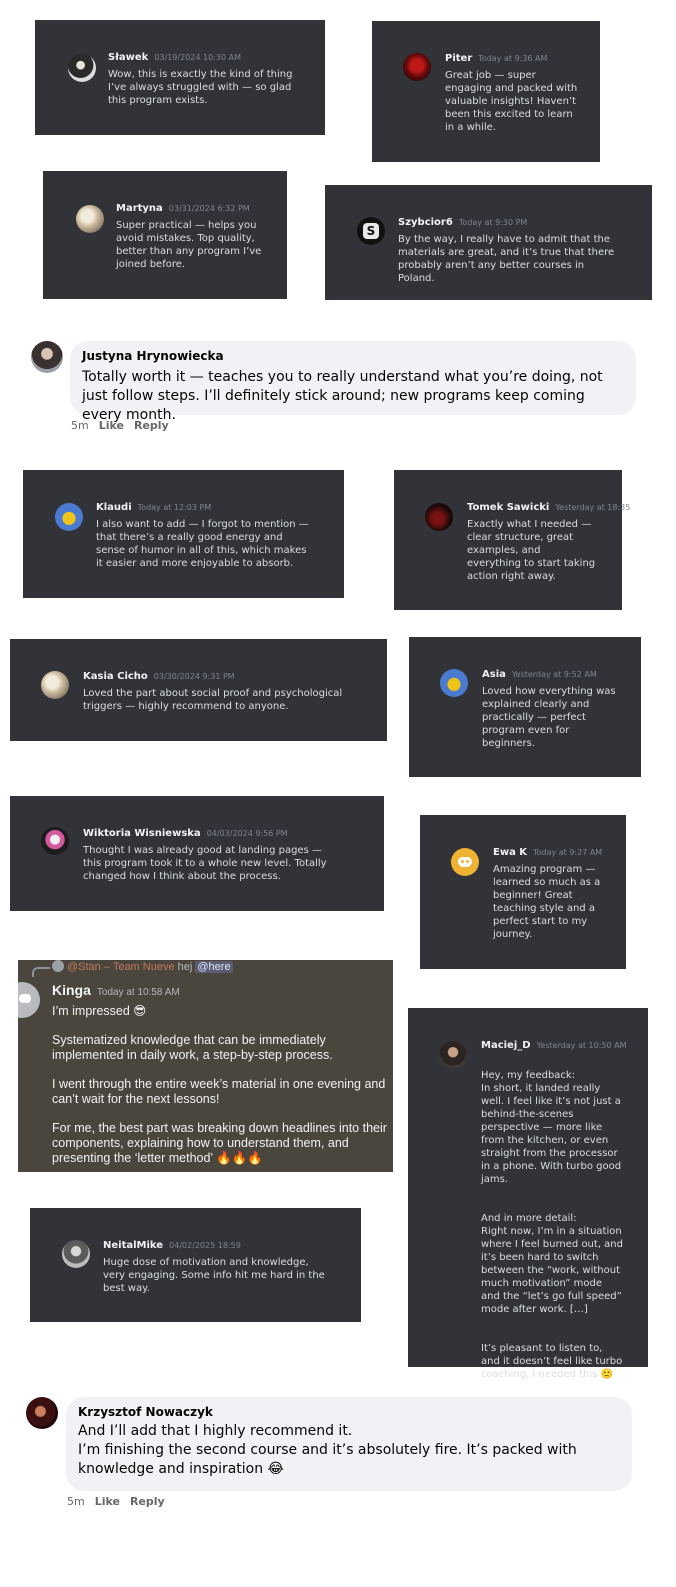  I want to click on timestamp: Today at 9:30 PM, so click(493, 222).